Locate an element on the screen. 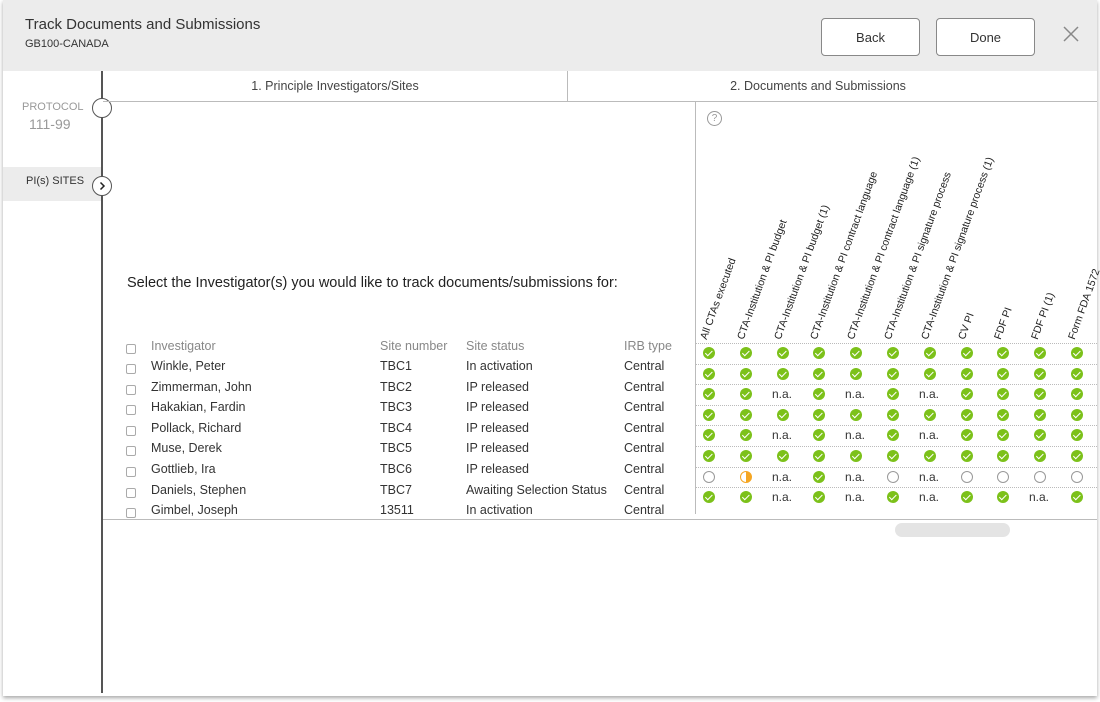 The width and height of the screenshot is (1100, 702). tab-principle-investigators: 1. Principle Investigators/Sites is located at coordinates (335, 86).